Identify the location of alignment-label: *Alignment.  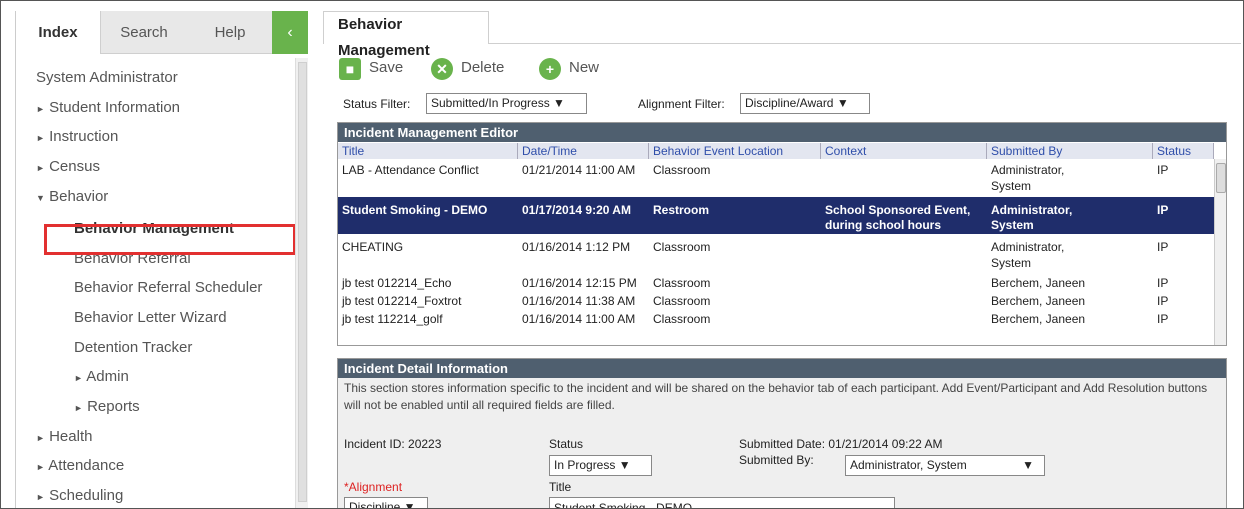
(373, 487).